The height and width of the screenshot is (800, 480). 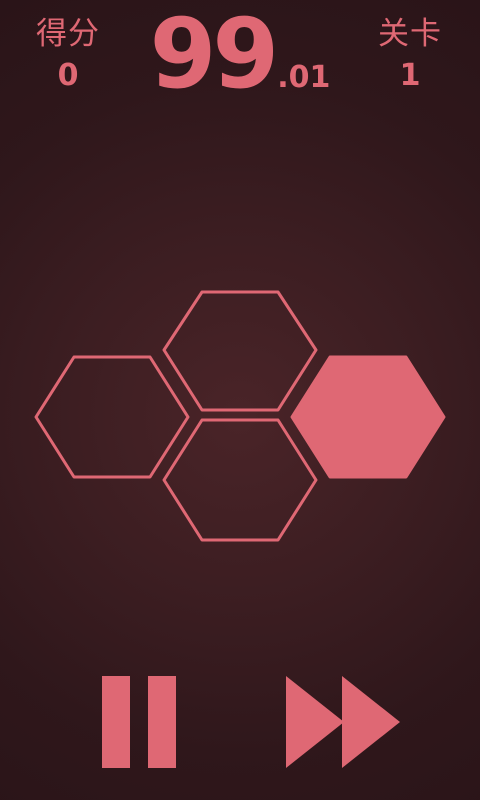 What do you see at coordinates (368, 417) in the screenshot?
I see `hex-tile-right` at bounding box center [368, 417].